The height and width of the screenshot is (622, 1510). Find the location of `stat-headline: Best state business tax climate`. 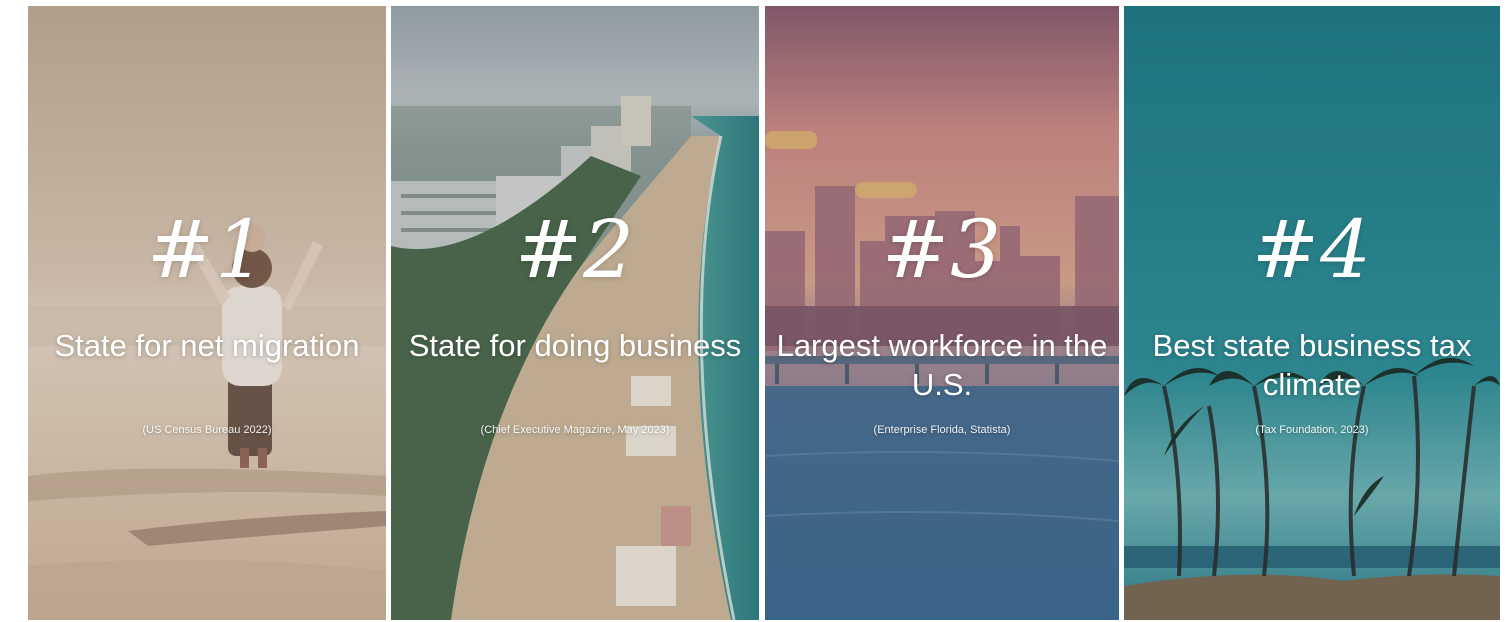

stat-headline: Best state business tax climate is located at coordinates (1312, 365).